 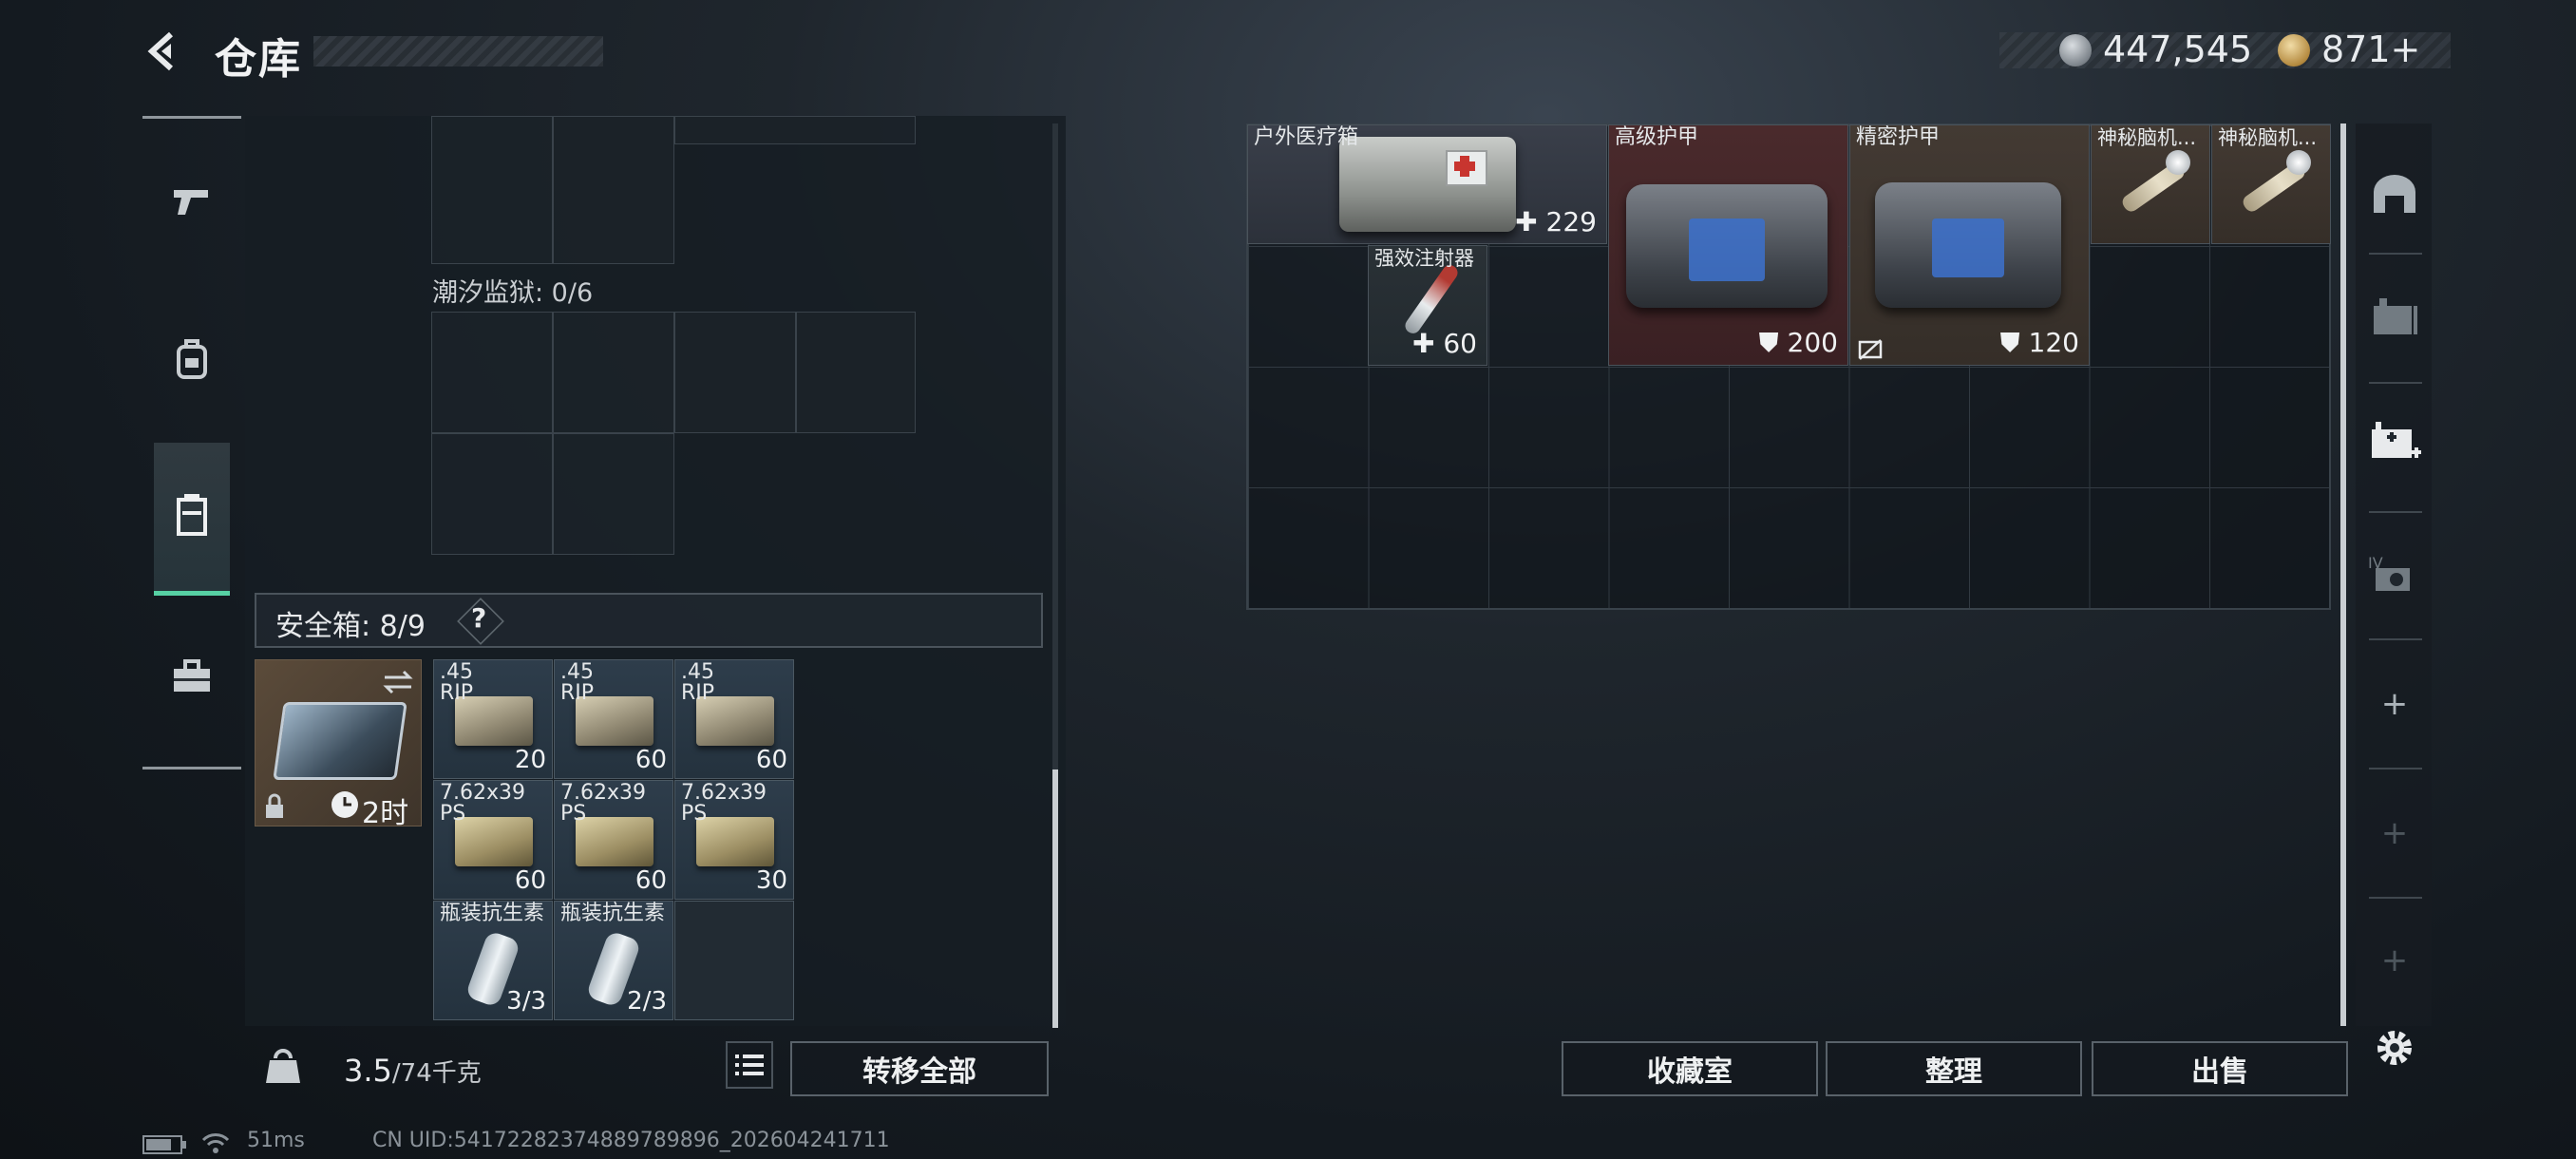 What do you see at coordinates (2343, 575) in the screenshot?
I see `stash-scroll-thumb` at bounding box center [2343, 575].